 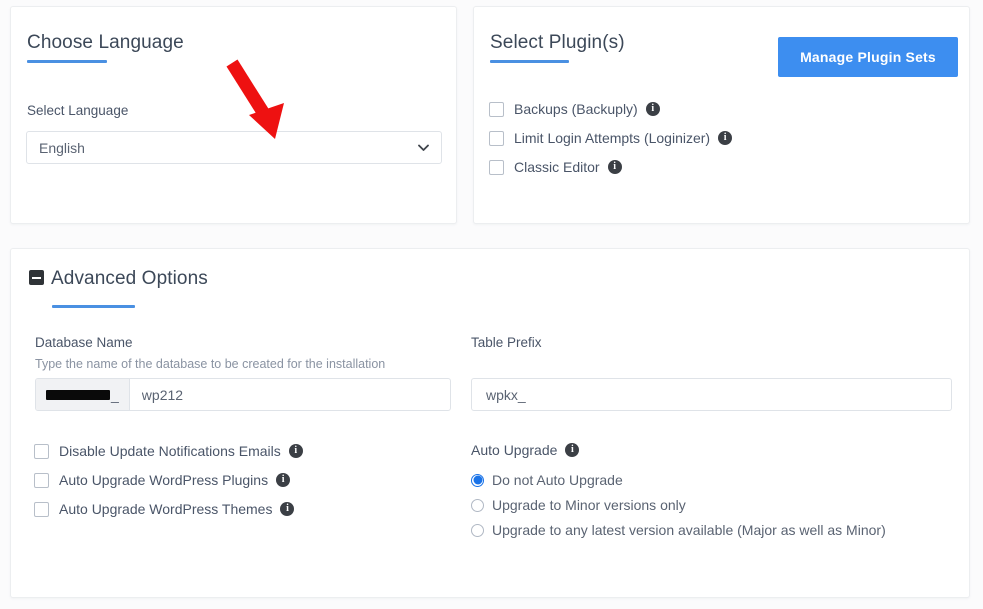 I want to click on redacted-prefix-bar, so click(x=78, y=394).